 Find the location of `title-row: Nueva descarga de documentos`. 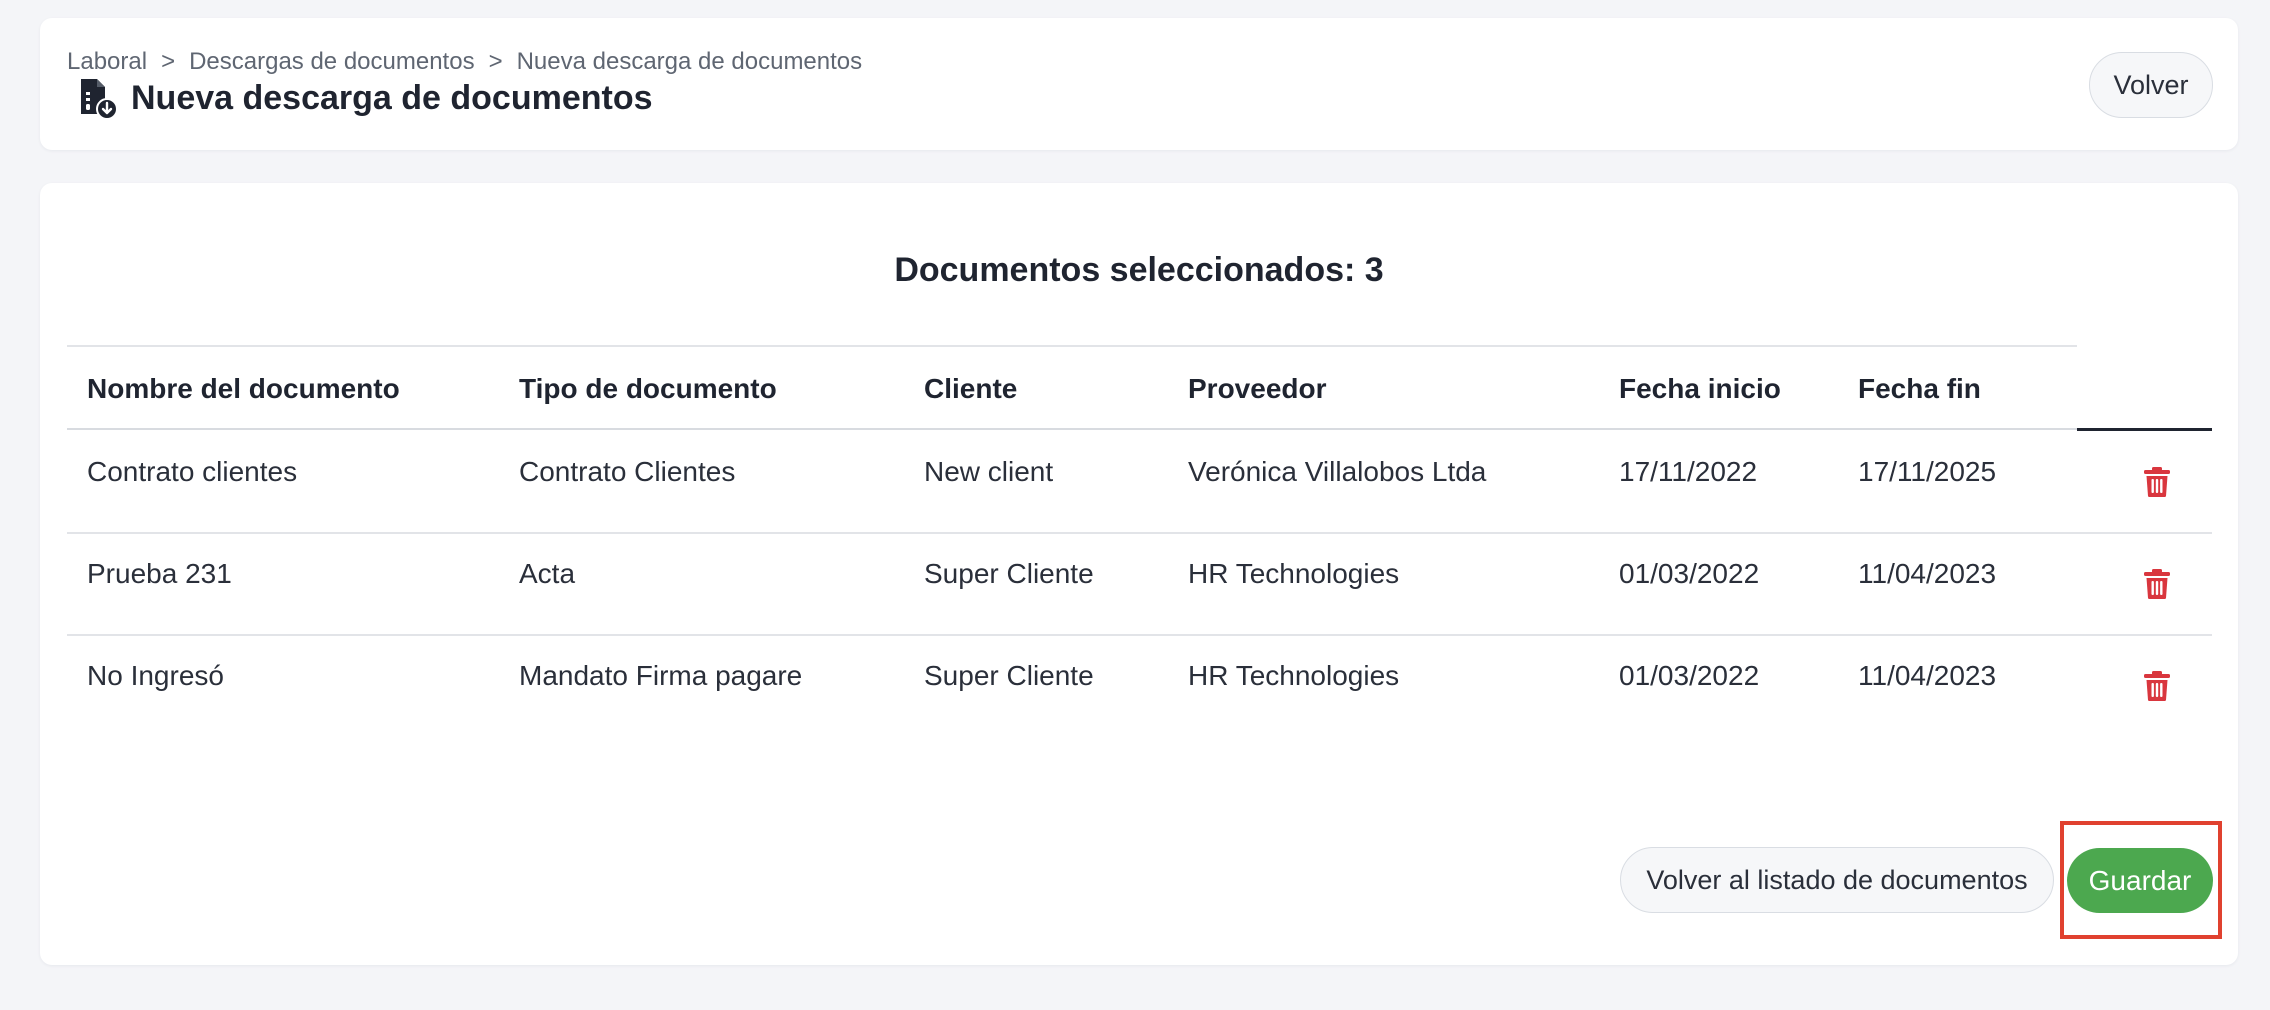

title-row: Nueva descarga de documentos is located at coordinates (364, 98).